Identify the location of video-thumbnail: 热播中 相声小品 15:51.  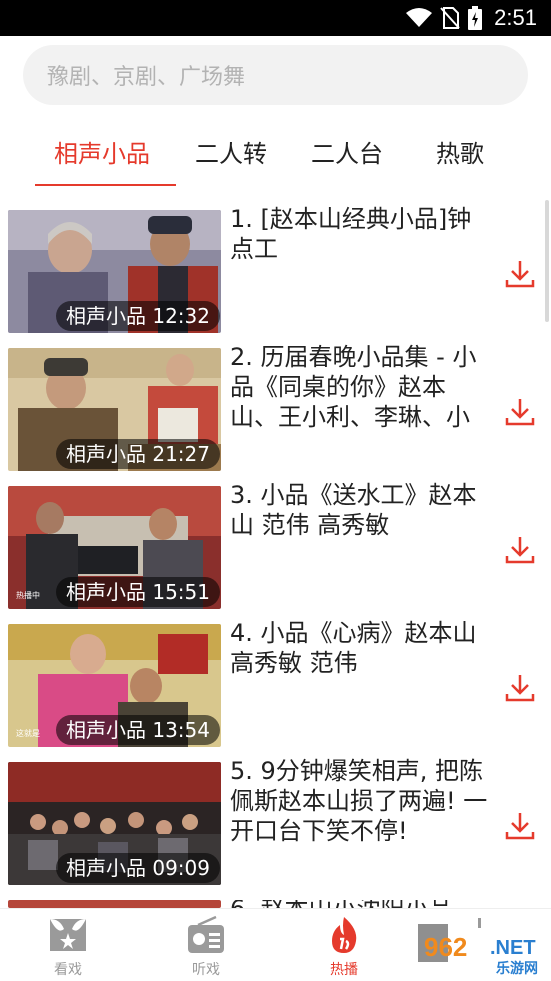
(114, 547).